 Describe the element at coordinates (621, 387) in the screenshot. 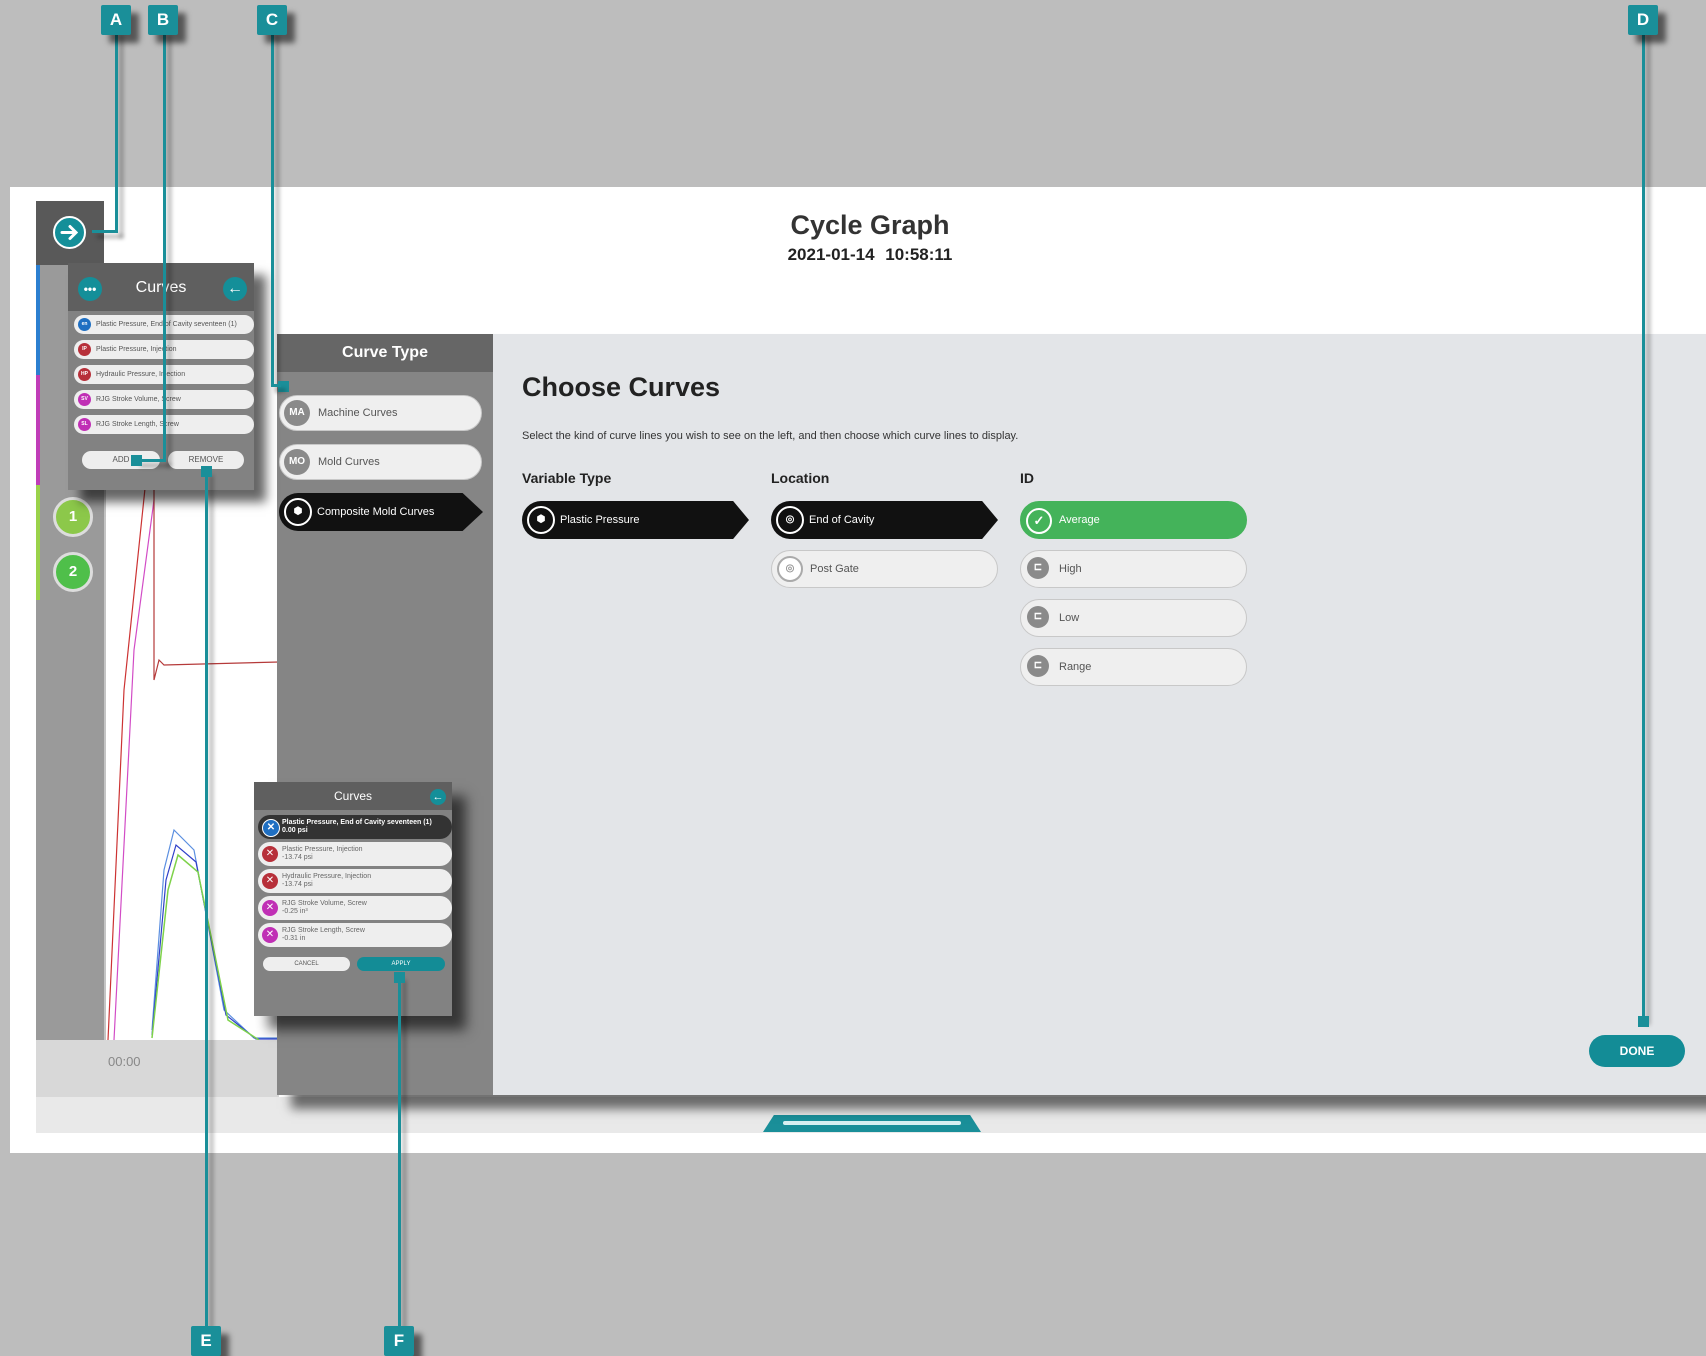

I see `choose-curves-title: Choose Curves` at that location.